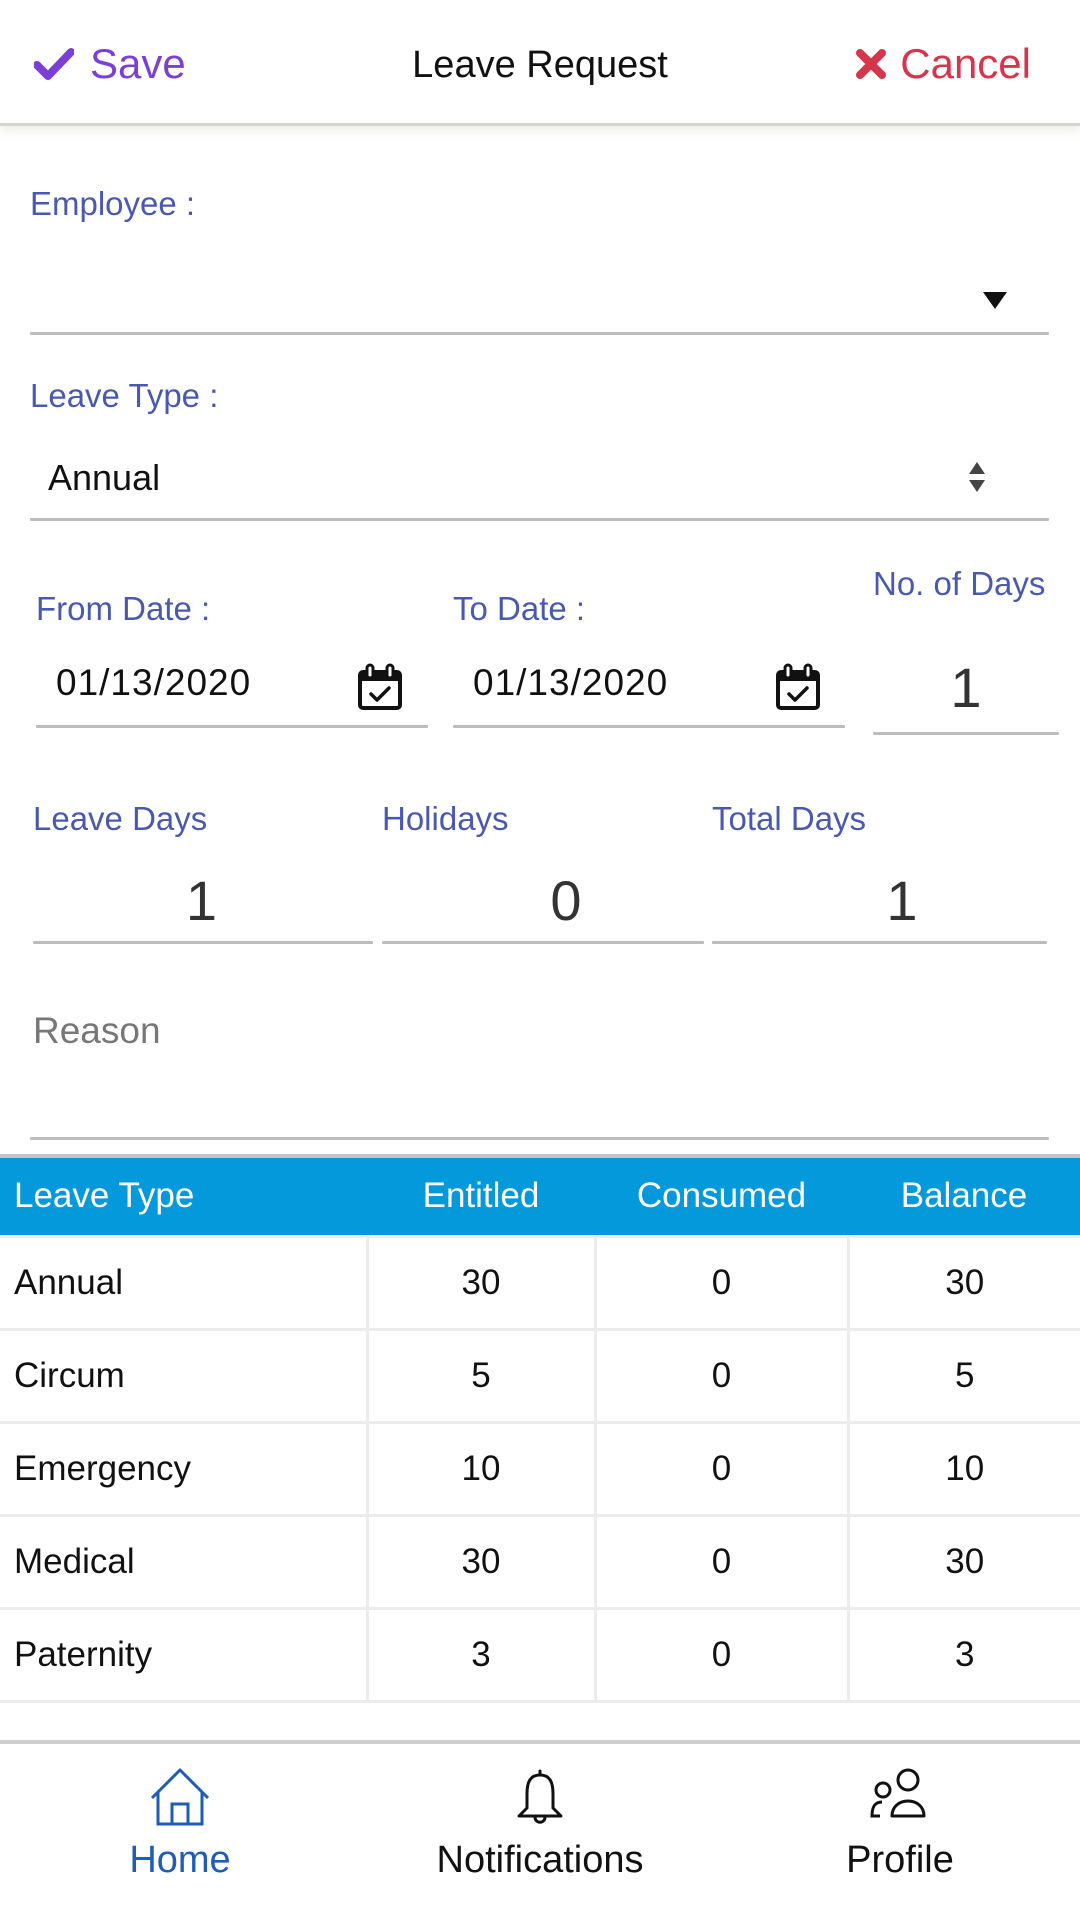 This screenshot has height=1920, width=1080. Describe the element at coordinates (104, 477) in the screenshot. I see `leave-type-value: Annual` at that location.